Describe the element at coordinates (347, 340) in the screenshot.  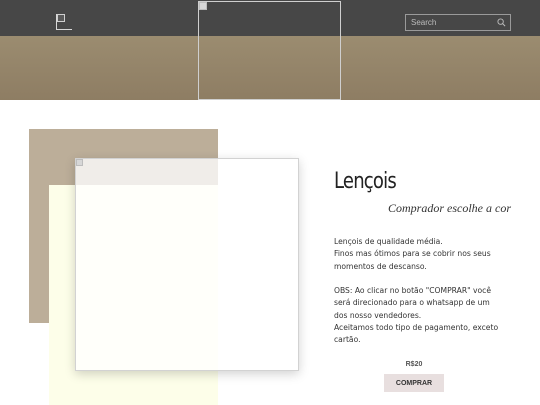
I see `description-line: cartão.` at that location.